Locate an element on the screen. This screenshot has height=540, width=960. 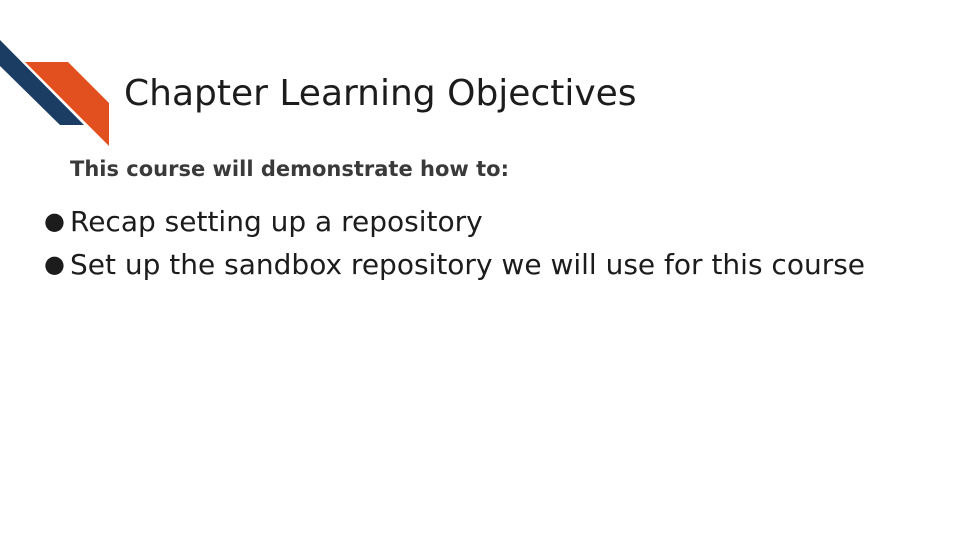
list-item-text: Recap setting up a repository is located at coordinates (276, 221).